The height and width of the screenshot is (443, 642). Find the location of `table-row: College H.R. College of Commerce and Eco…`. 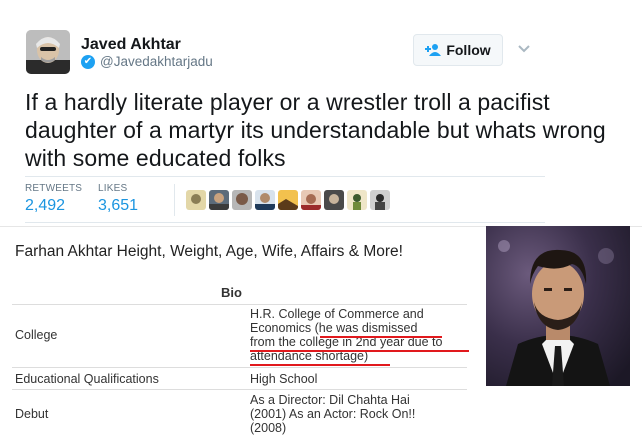

table-row: College H.R. College of Commerce and Eco… is located at coordinates (240, 335).